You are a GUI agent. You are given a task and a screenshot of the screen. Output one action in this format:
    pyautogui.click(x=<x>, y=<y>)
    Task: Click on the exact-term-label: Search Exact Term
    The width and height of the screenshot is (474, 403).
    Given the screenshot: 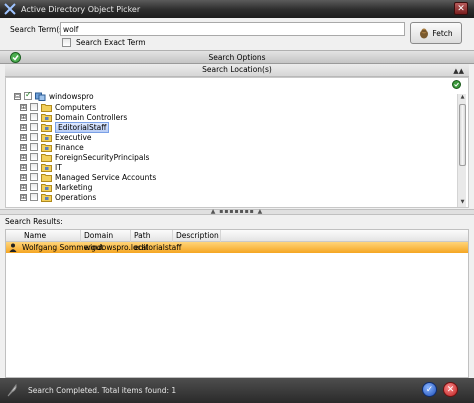 What is the action you would take?
    pyautogui.click(x=111, y=42)
    